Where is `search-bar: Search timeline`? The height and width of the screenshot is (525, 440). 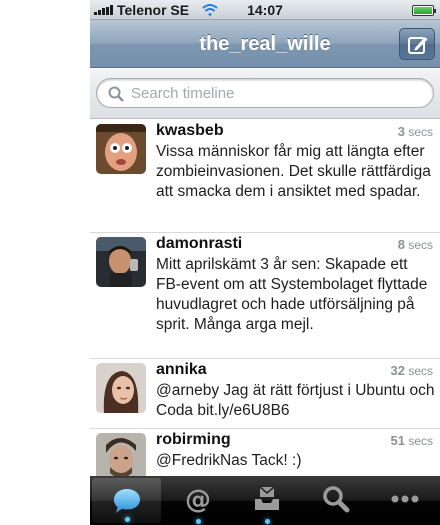 search-bar: Search timeline is located at coordinates (265, 94).